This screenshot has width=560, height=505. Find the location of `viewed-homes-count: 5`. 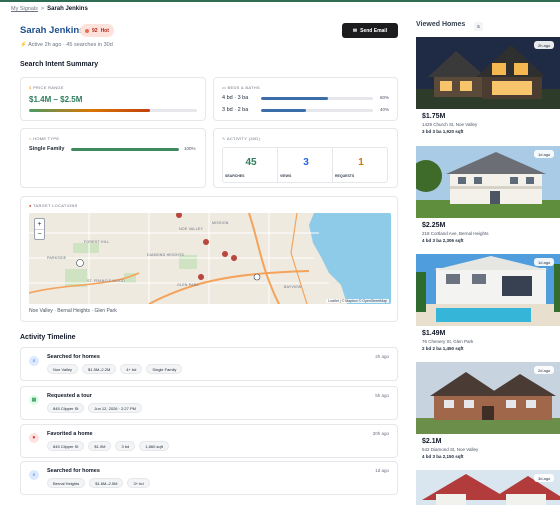

viewed-homes-count: 5 is located at coordinates (478, 26).